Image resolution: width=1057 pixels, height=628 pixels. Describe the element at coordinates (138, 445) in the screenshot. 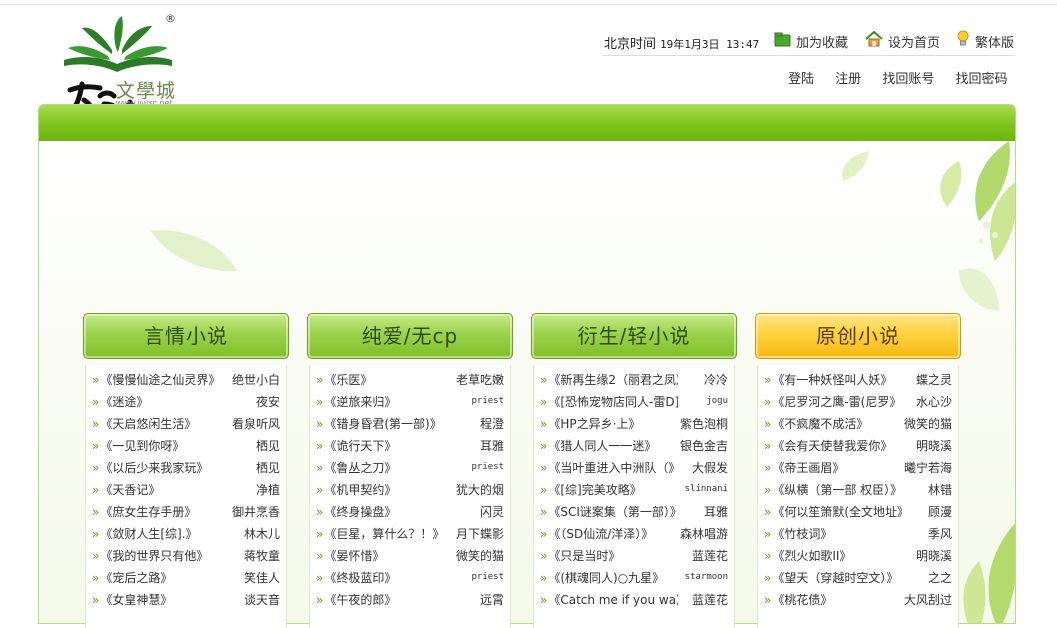

I see `book-title-link: 《一见到你呀》` at that location.